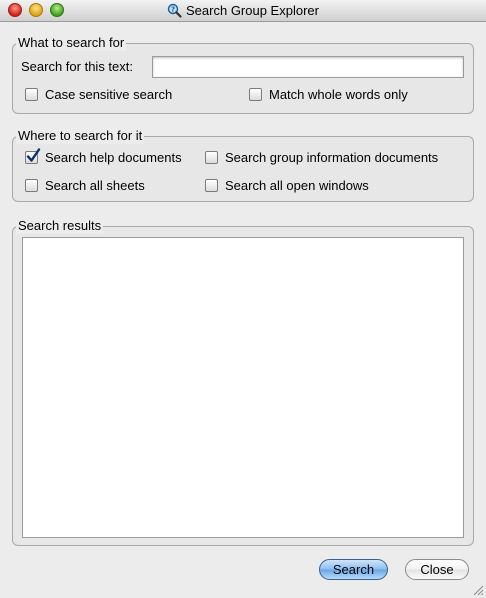 Image resolution: width=486 pixels, height=598 pixels. Describe the element at coordinates (252, 10) in the screenshot. I see `window-title: Search Group Explorer` at that location.